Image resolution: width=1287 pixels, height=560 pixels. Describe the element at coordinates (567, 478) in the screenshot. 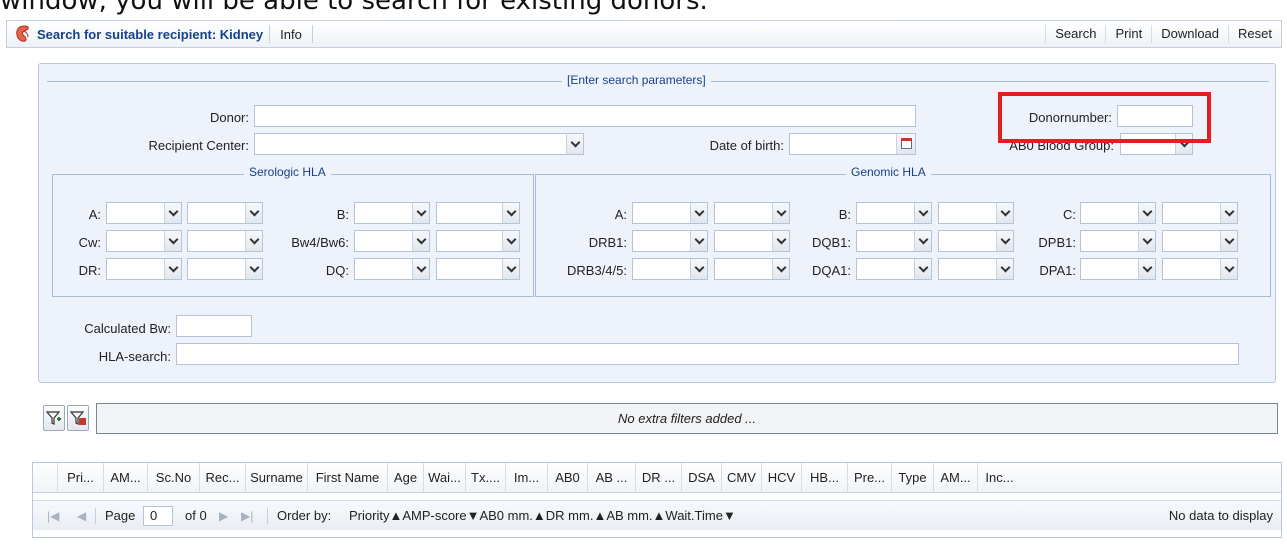

I see `grid-column-header: AB0` at that location.